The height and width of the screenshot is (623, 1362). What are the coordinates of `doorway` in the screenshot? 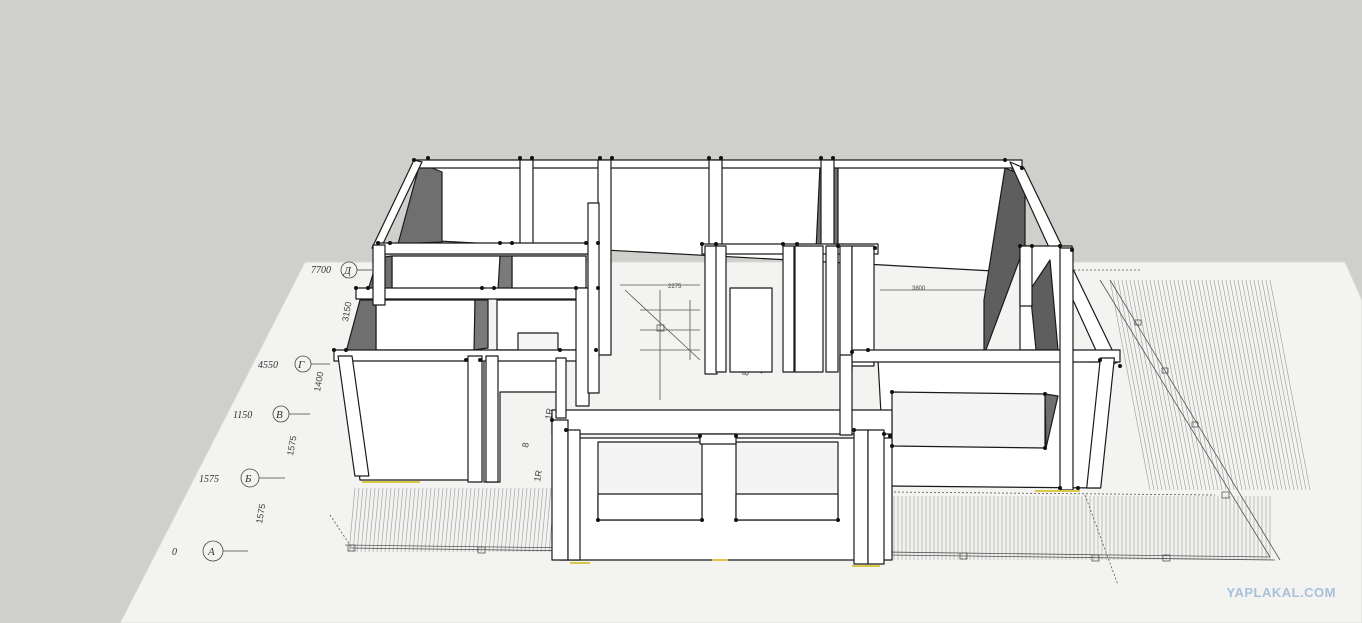 It's located at (538, 342).